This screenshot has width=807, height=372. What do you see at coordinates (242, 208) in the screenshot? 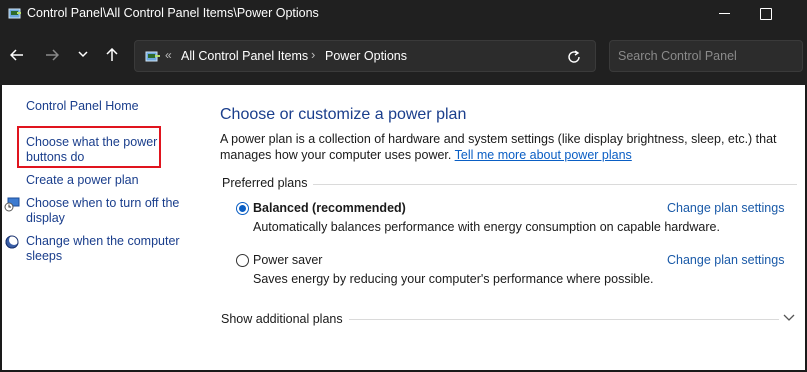
I see `balanced-plan-radio` at bounding box center [242, 208].